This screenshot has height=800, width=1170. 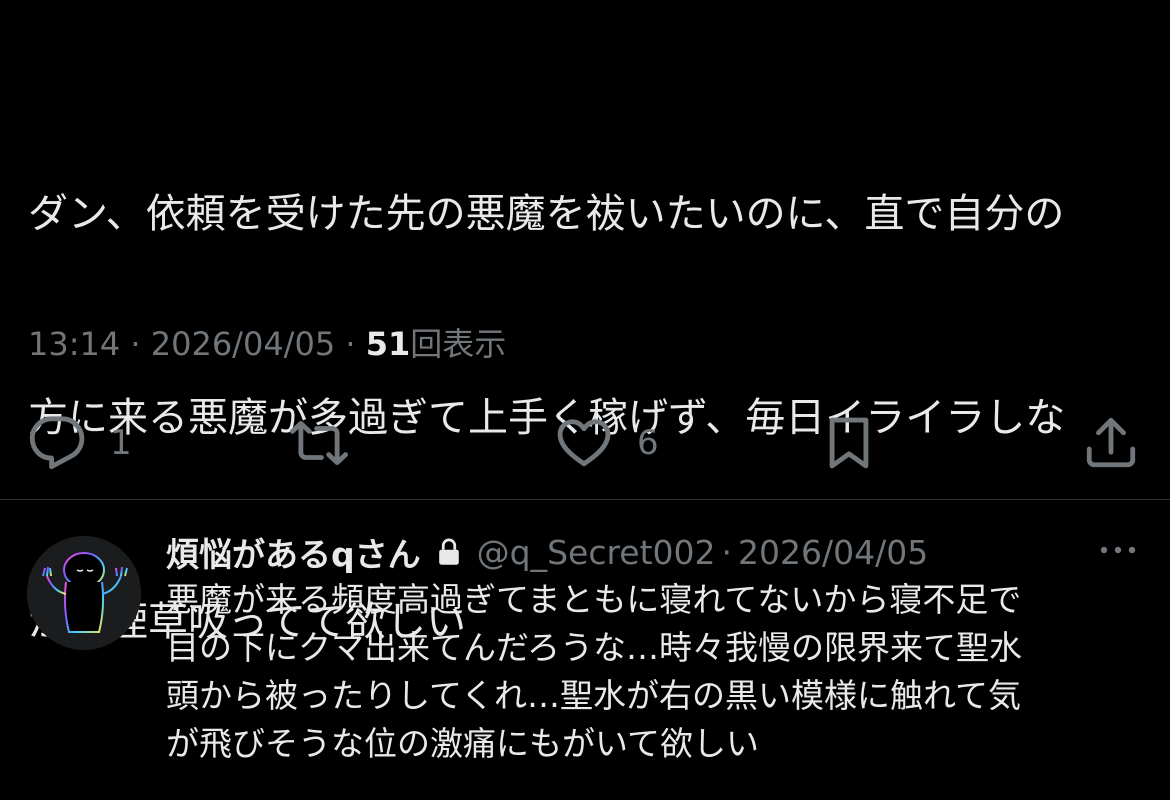 I want to click on repost-button, so click(x=319, y=443).